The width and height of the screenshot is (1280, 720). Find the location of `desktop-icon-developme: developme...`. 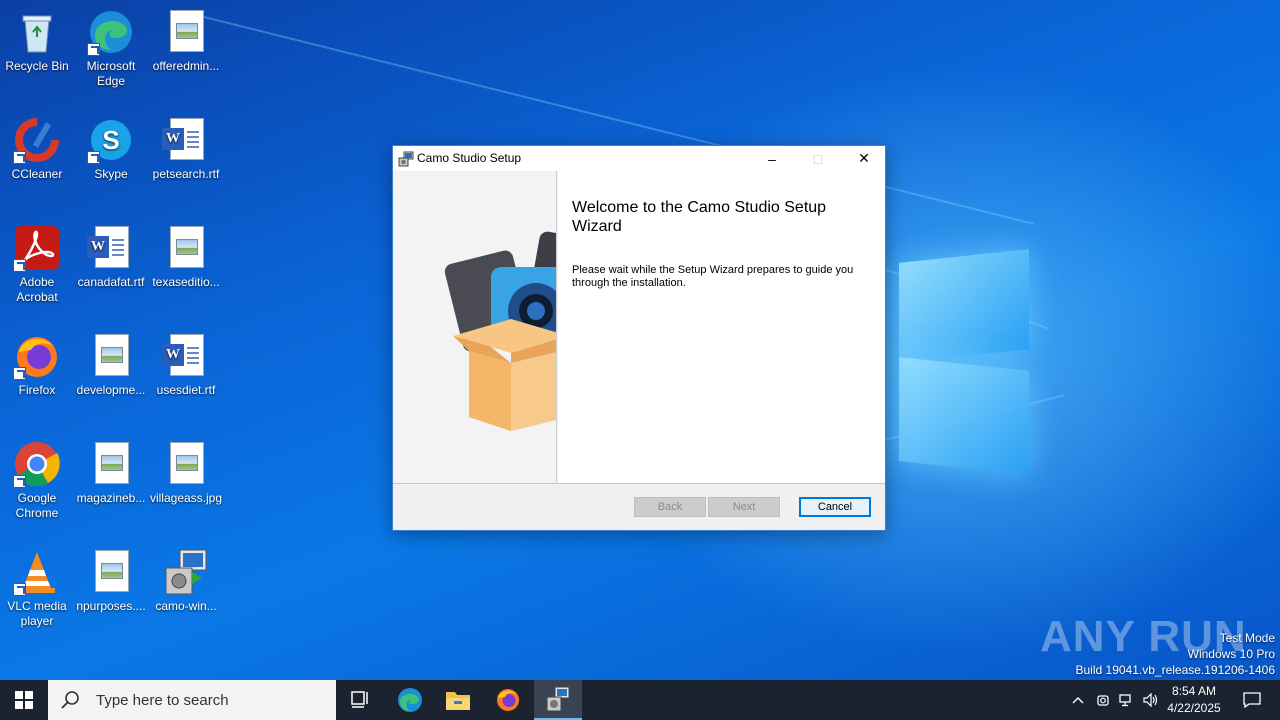

desktop-icon-developme: developme... is located at coordinates (111, 363).